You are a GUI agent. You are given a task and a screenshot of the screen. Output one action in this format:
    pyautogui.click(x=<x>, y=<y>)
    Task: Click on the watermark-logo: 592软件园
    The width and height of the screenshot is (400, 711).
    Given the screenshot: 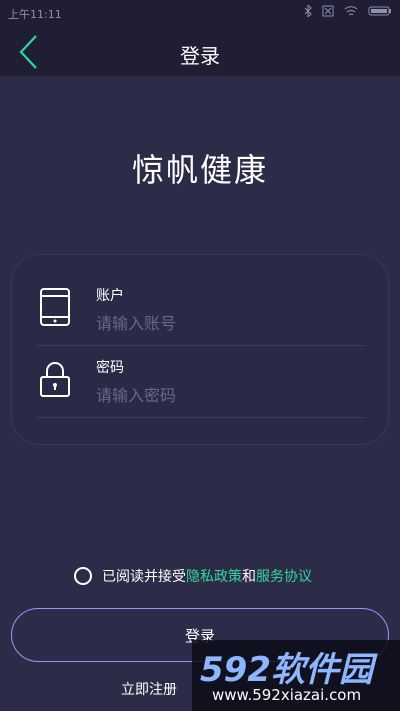 What is the action you would take?
    pyautogui.click(x=286, y=670)
    